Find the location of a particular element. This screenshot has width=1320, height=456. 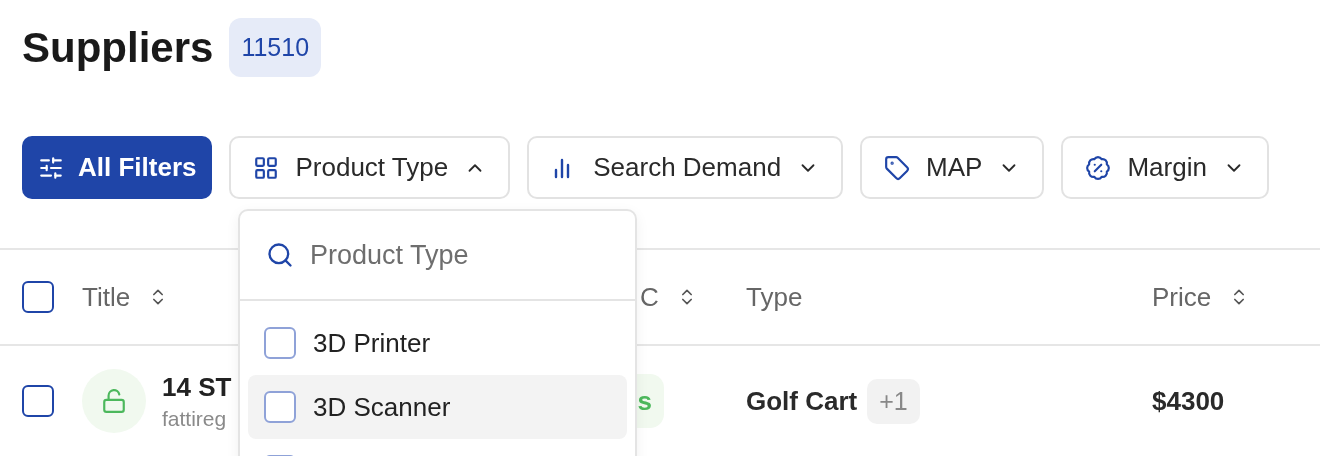

filter-dropdown-button: Product Type is located at coordinates (370, 167).